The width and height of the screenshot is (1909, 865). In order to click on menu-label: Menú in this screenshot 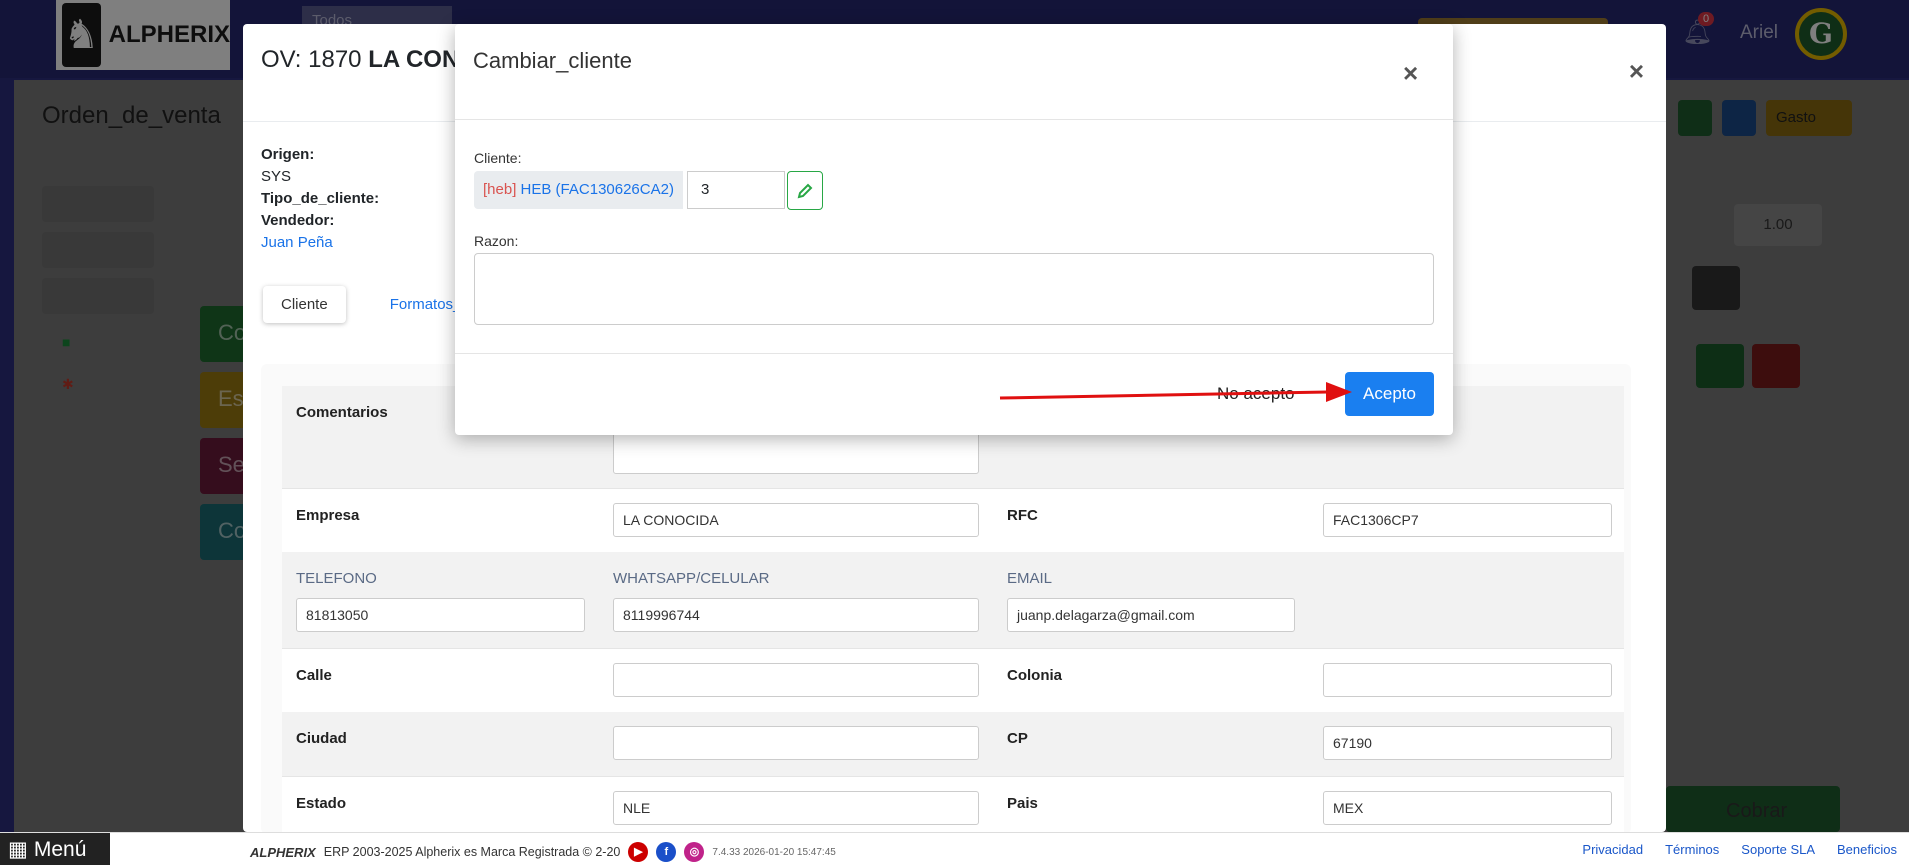, I will do `click(60, 849)`.